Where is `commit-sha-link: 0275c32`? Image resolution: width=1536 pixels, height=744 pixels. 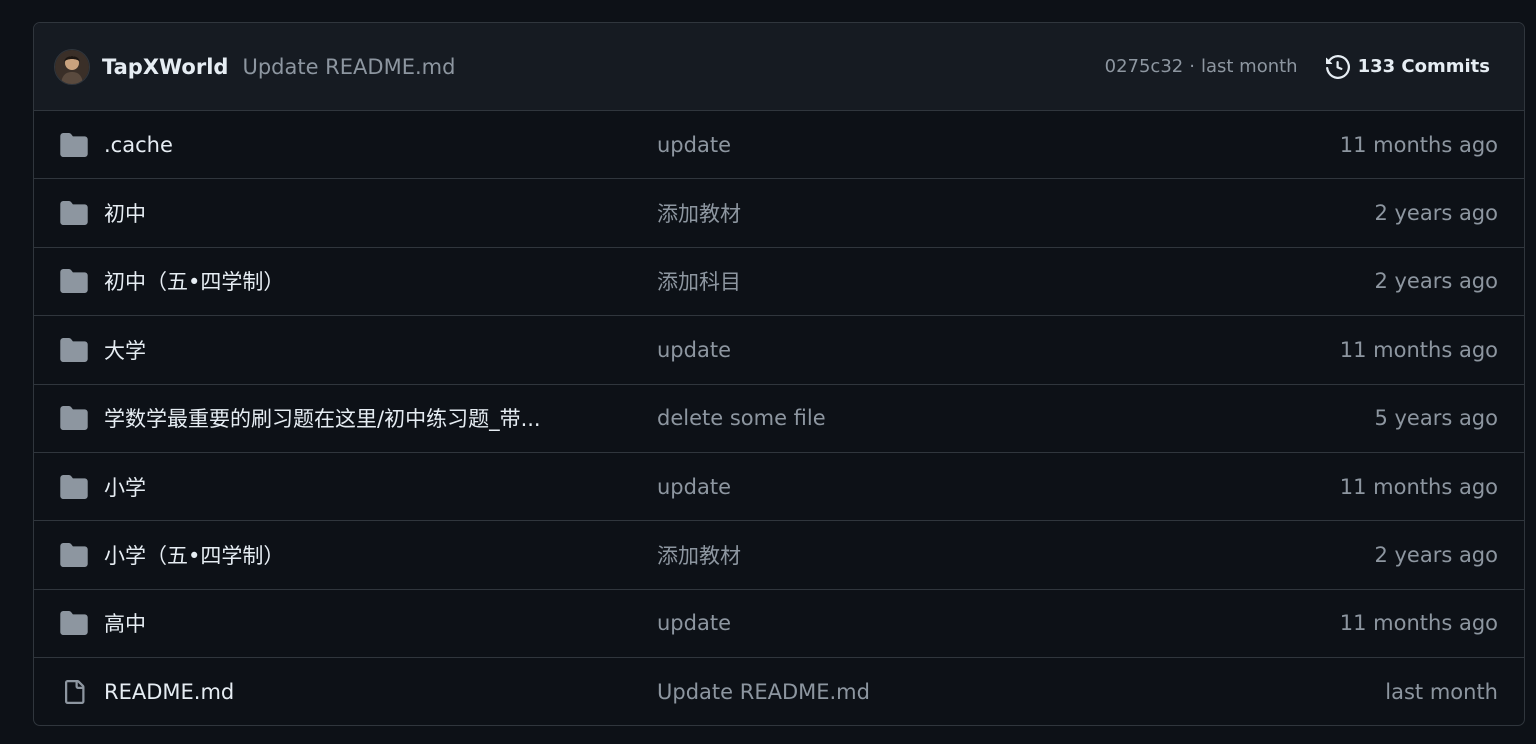
commit-sha-link: 0275c32 is located at coordinates (1144, 66).